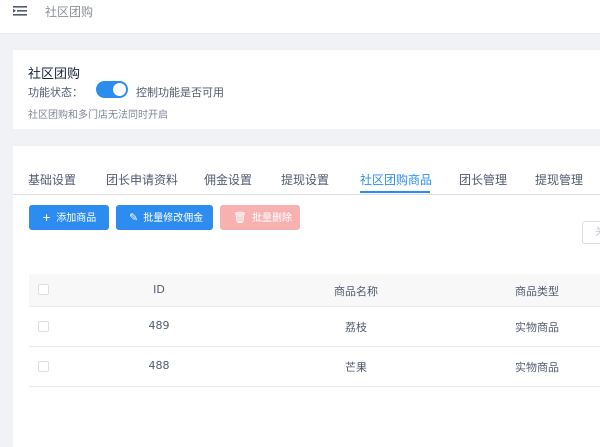  Describe the element at coordinates (119, 89) in the screenshot. I see `toggle-knob` at that location.